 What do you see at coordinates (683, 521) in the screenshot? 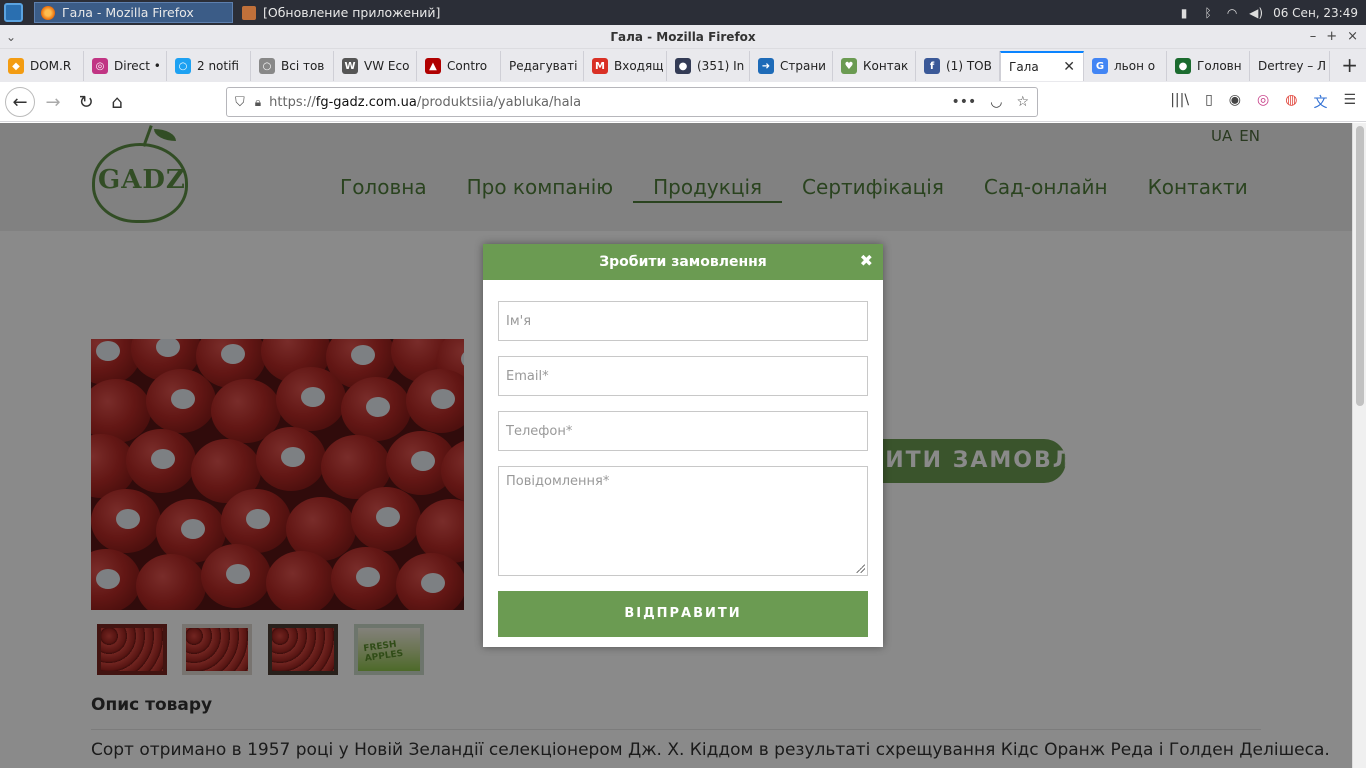
I see `message-field: Повідомлення*` at bounding box center [683, 521].